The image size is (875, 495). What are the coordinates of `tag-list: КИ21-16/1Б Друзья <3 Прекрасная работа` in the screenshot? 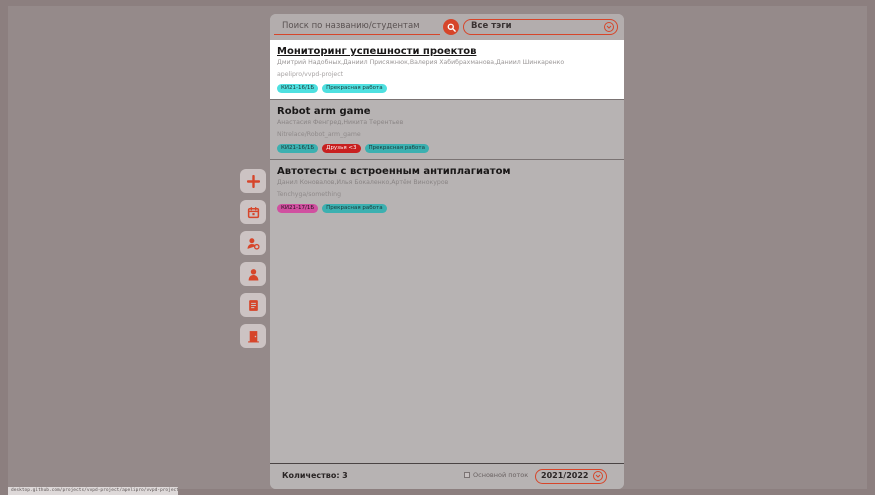 It's located at (447, 148).